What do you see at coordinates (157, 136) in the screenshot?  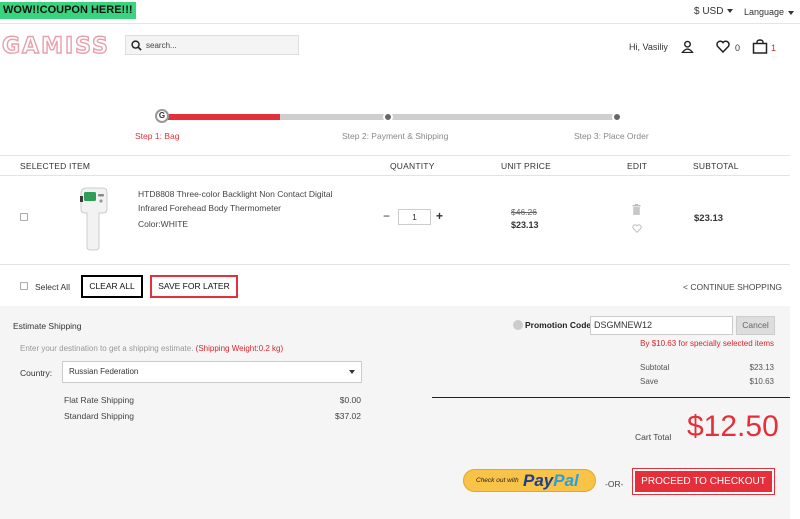 I see `step-1-label: Step 1: Bag` at bounding box center [157, 136].